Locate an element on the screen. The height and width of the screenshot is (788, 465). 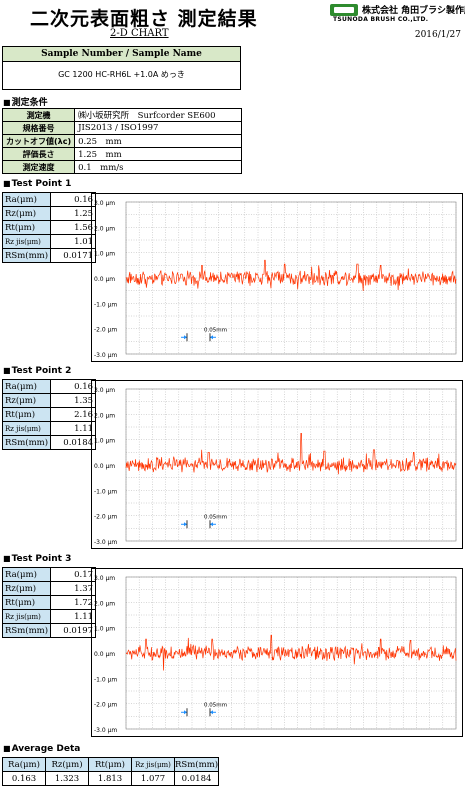
condition-label: 規格番号 is located at coordinates (38, 128).